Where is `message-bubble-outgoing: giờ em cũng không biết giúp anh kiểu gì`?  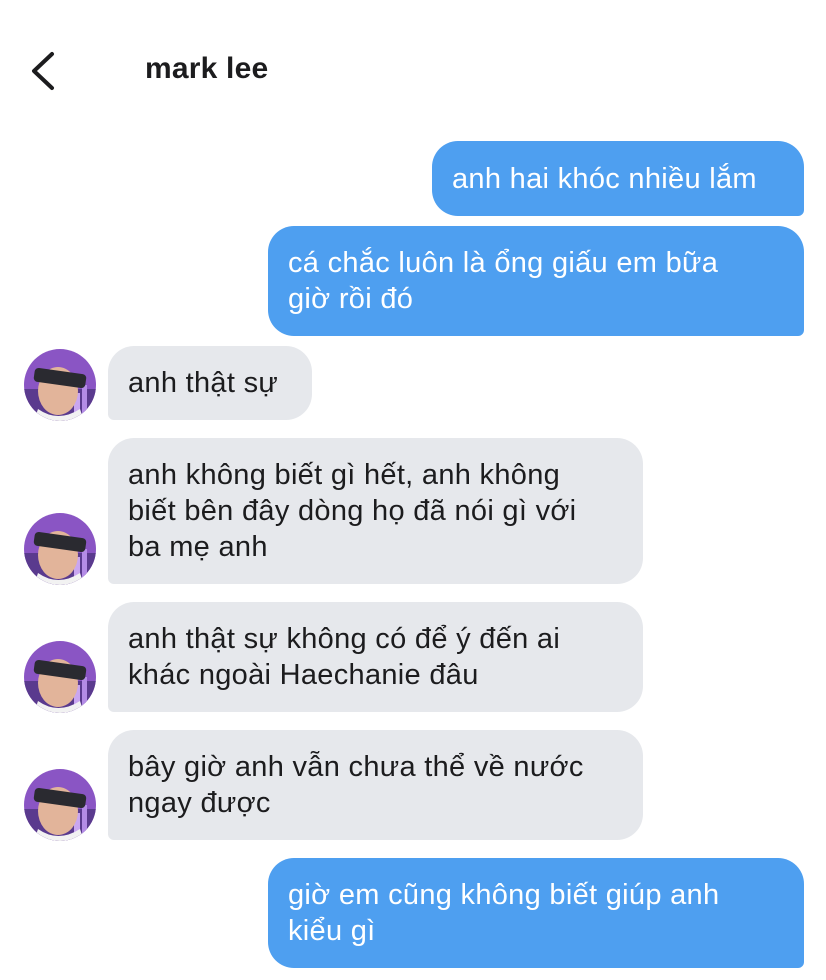 message-bubble-outgoing: giờ em cũng không biết giúp anh kiểu gì is located at coordinates (536, 913).